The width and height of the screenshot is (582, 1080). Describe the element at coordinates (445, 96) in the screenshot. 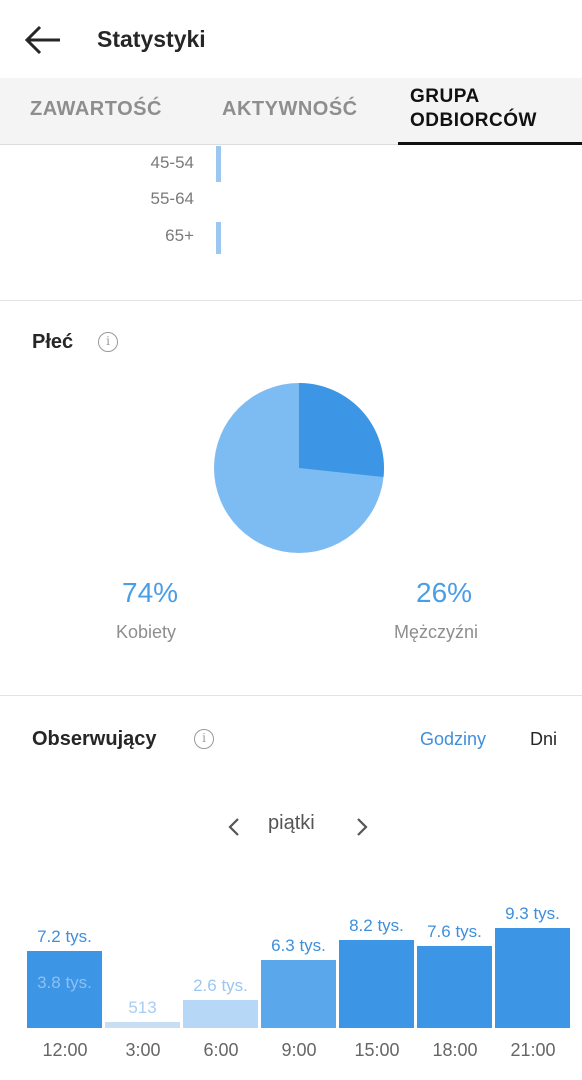

I see `tab-audience-line1: GRUPA` at that location.